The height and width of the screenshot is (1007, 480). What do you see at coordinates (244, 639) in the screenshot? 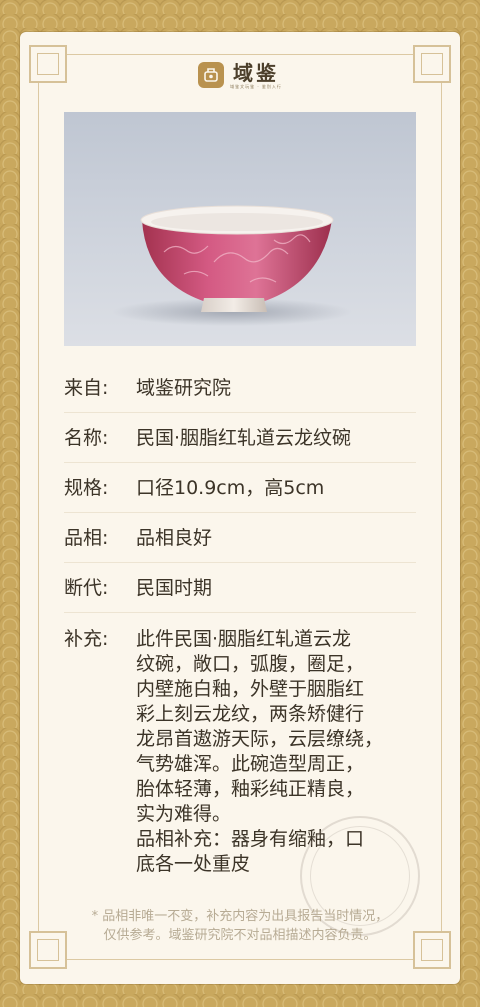
I see `supplement-line: 此件民国·胭脂红轧道云龙` at bounding box center [244, 639].